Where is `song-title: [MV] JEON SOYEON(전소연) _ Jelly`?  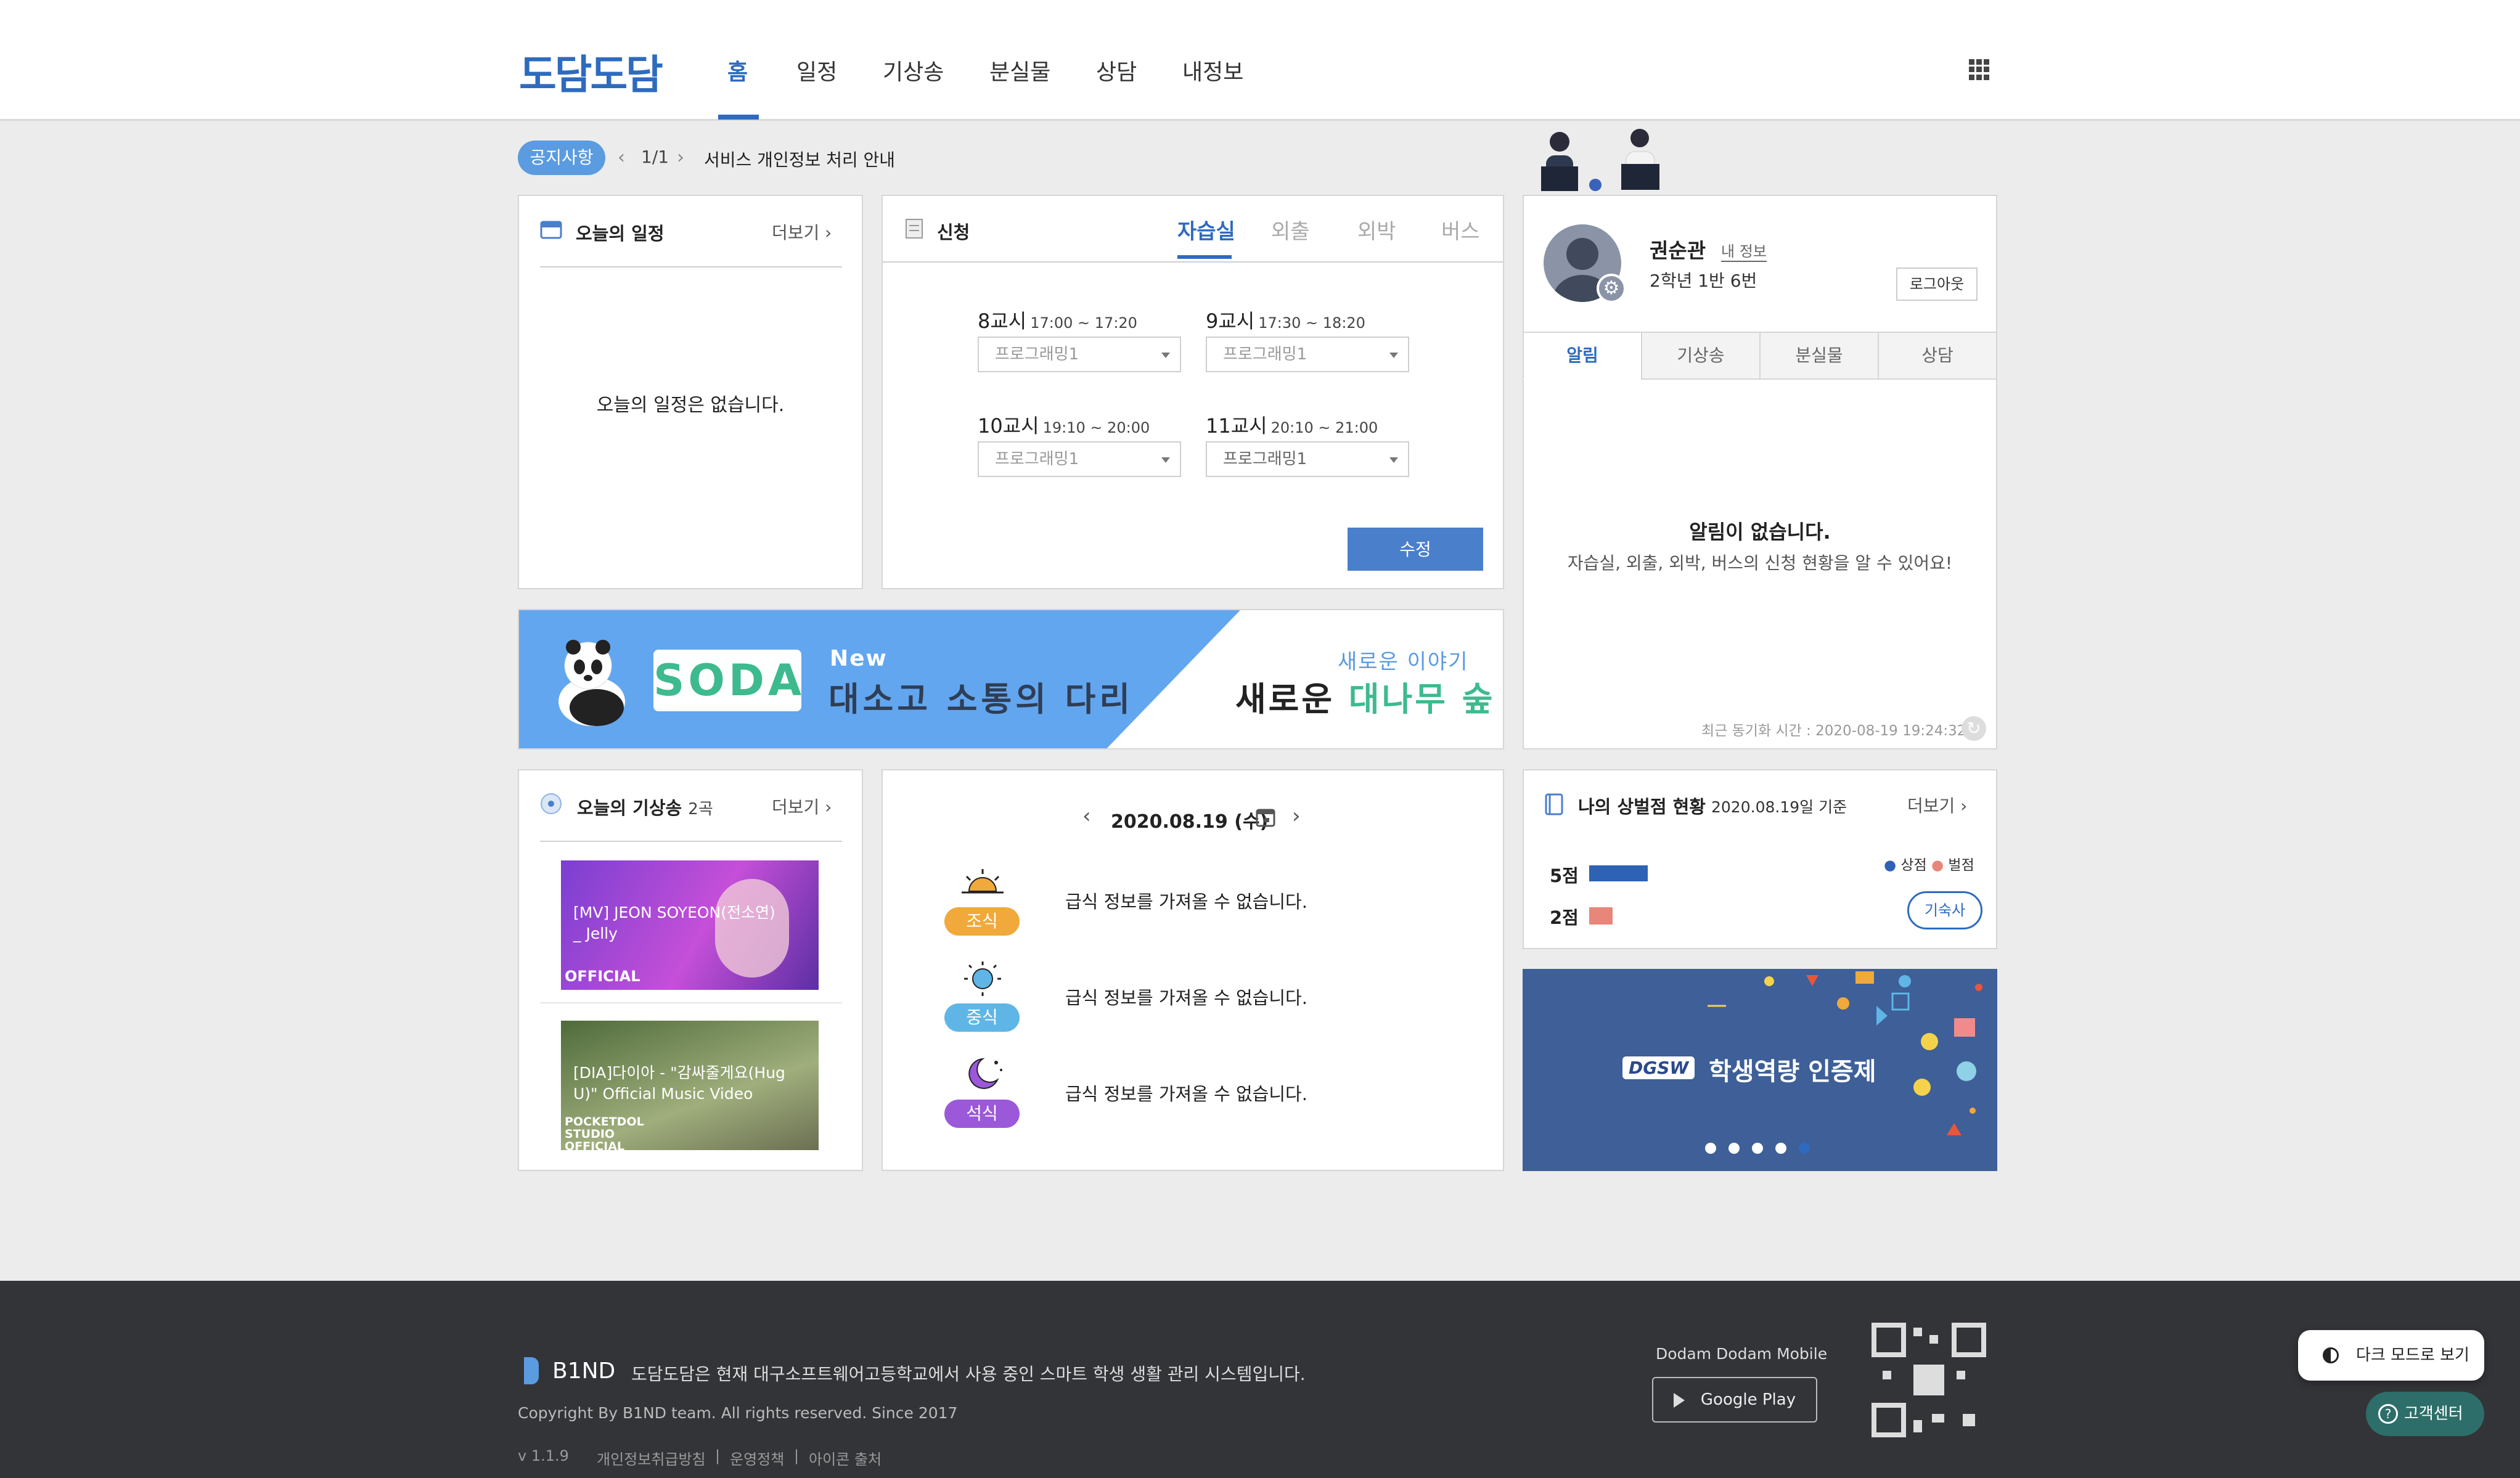 song-title: [MV] JEON SOYEON(전소연) _ Jelly is located at coordinates (674, 923).